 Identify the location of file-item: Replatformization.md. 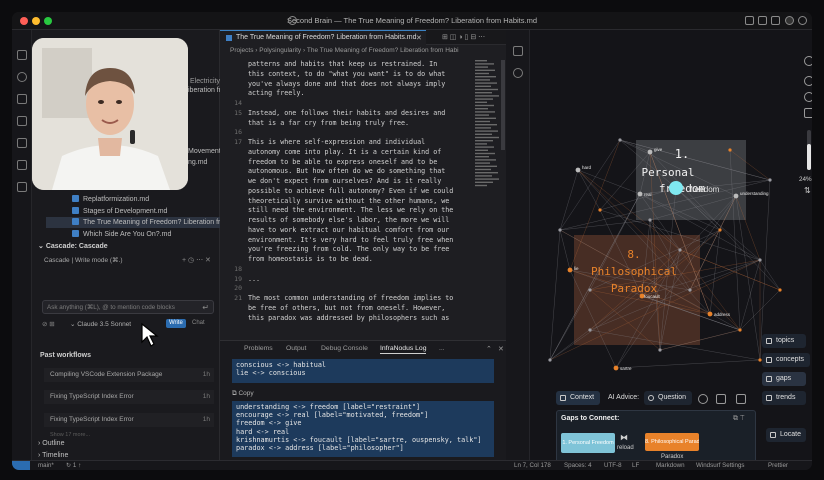
(110, 199).